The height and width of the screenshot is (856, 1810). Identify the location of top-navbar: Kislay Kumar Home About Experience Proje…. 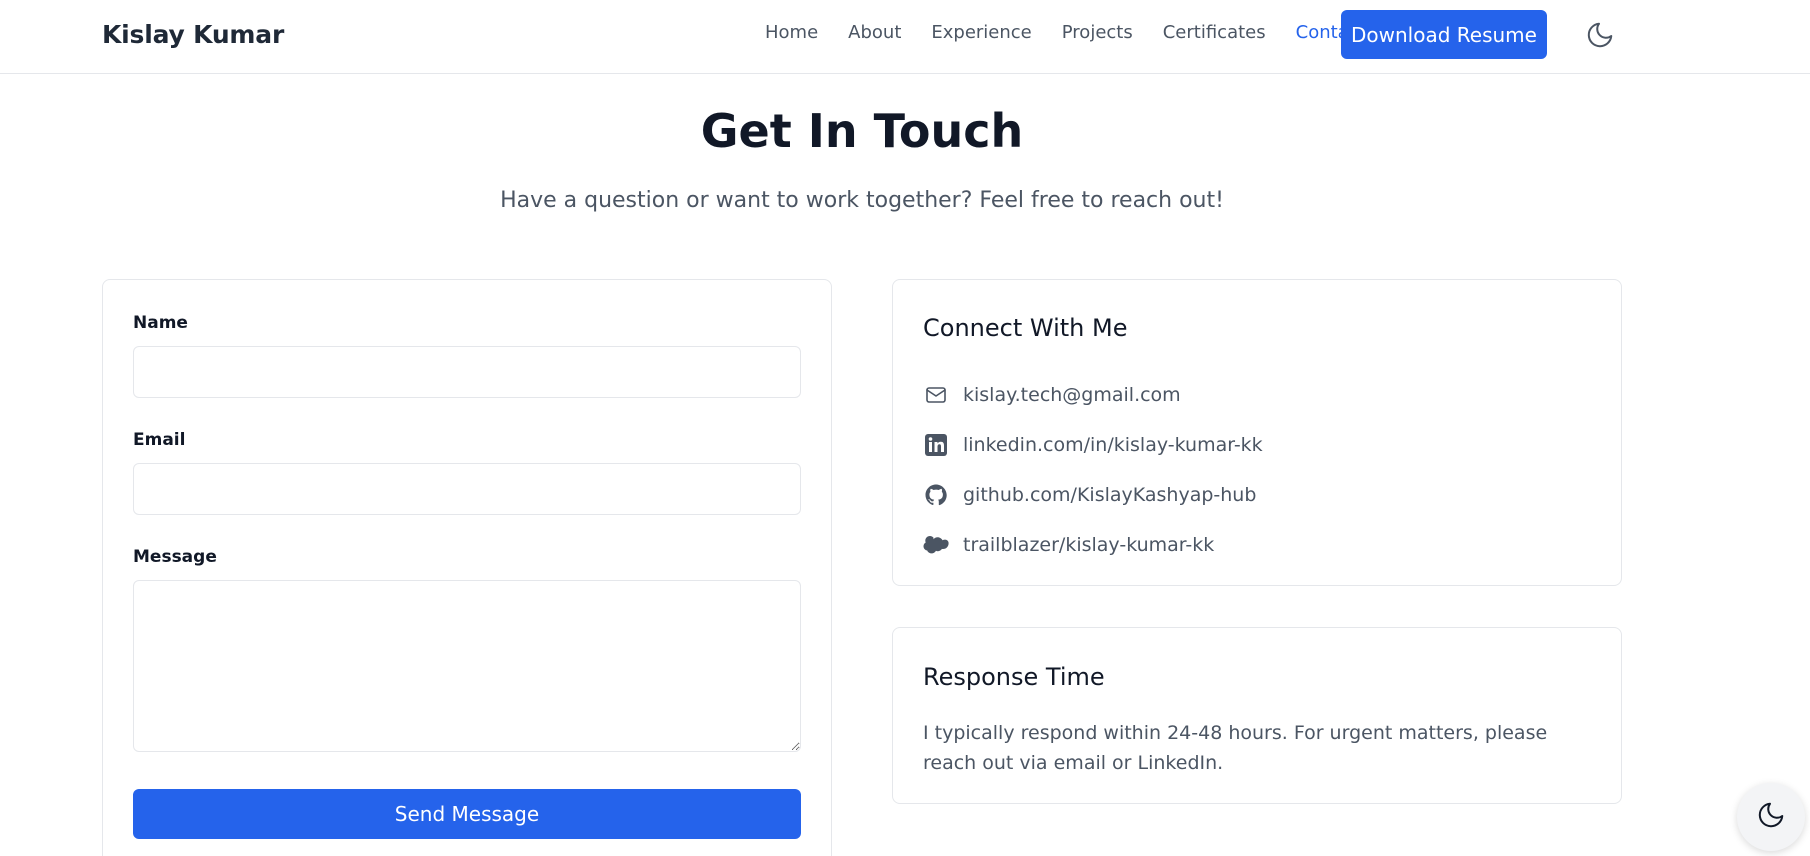
(905, 37).